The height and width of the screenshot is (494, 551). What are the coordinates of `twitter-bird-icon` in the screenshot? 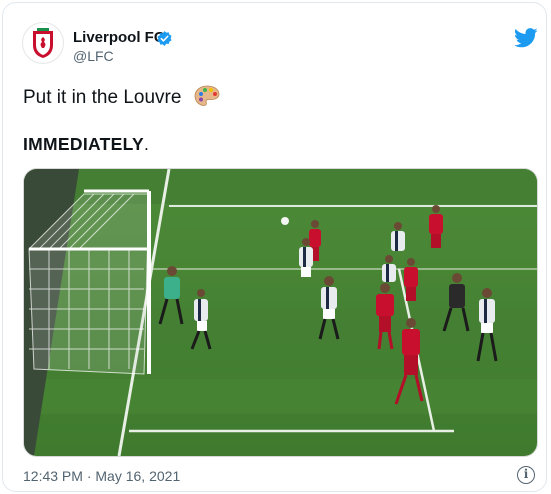 It's located at (526, 38).